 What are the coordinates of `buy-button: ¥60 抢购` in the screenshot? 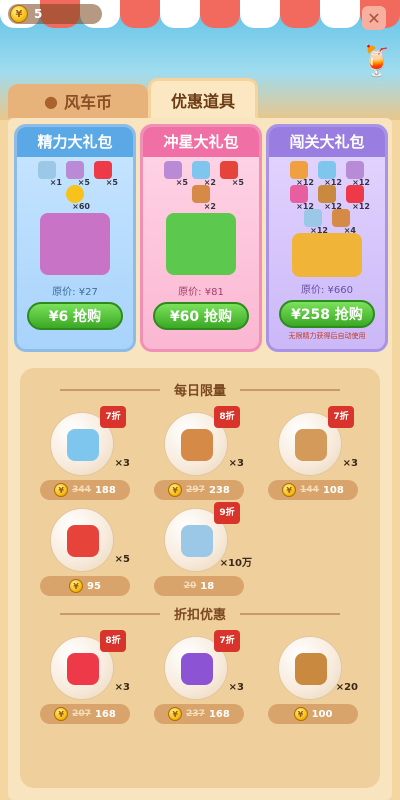 It's located at (201, 316).